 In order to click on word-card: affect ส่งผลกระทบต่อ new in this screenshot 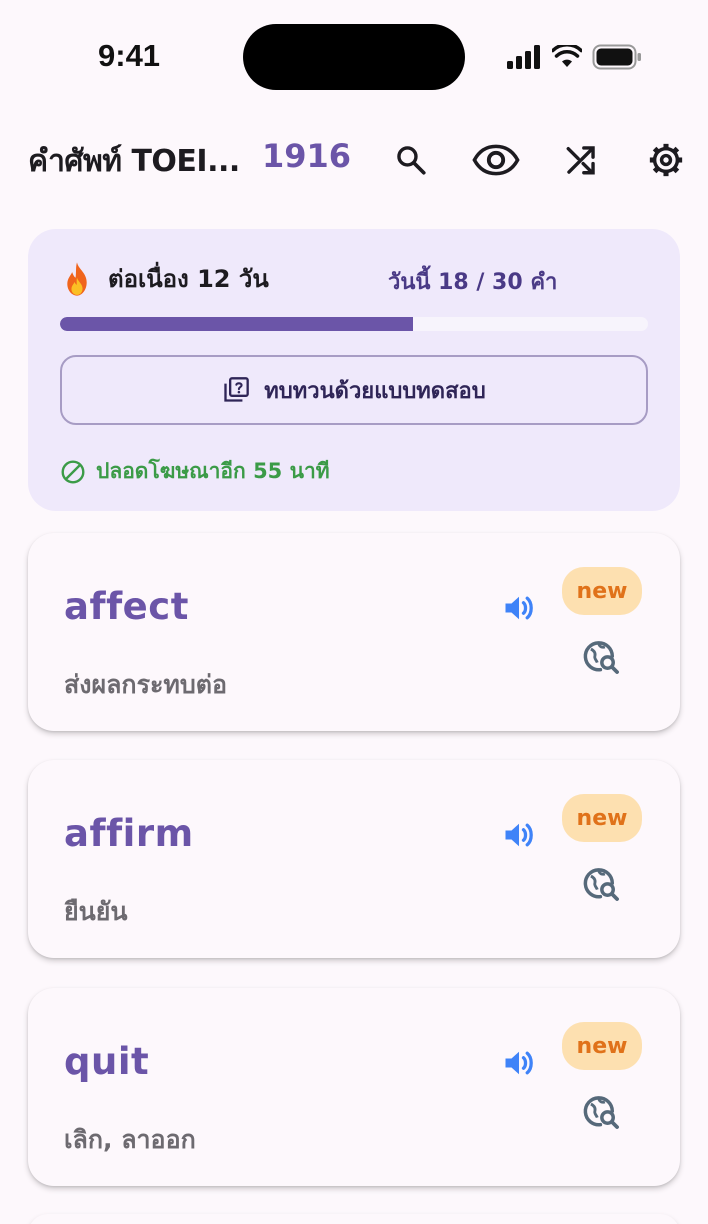, I will do `click(354, 632)`.